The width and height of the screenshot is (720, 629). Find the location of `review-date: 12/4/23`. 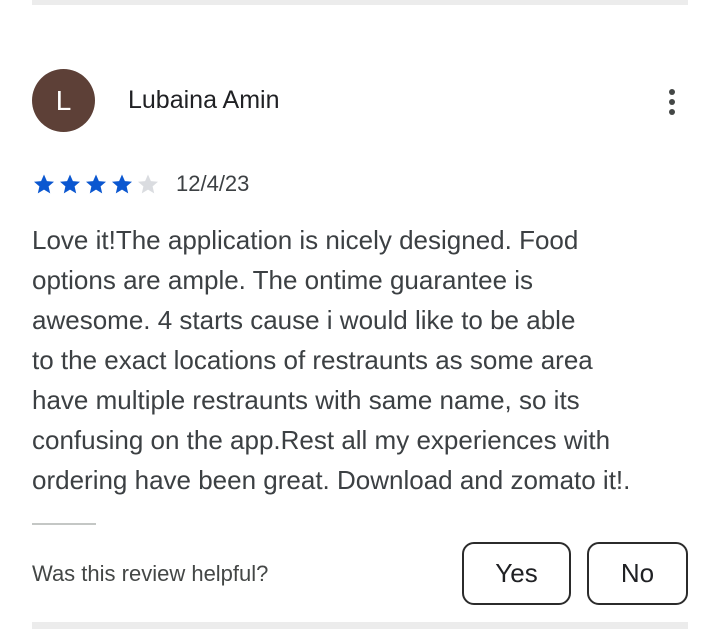

review-date: 12/4/23 is located at coordinates (213, 183).